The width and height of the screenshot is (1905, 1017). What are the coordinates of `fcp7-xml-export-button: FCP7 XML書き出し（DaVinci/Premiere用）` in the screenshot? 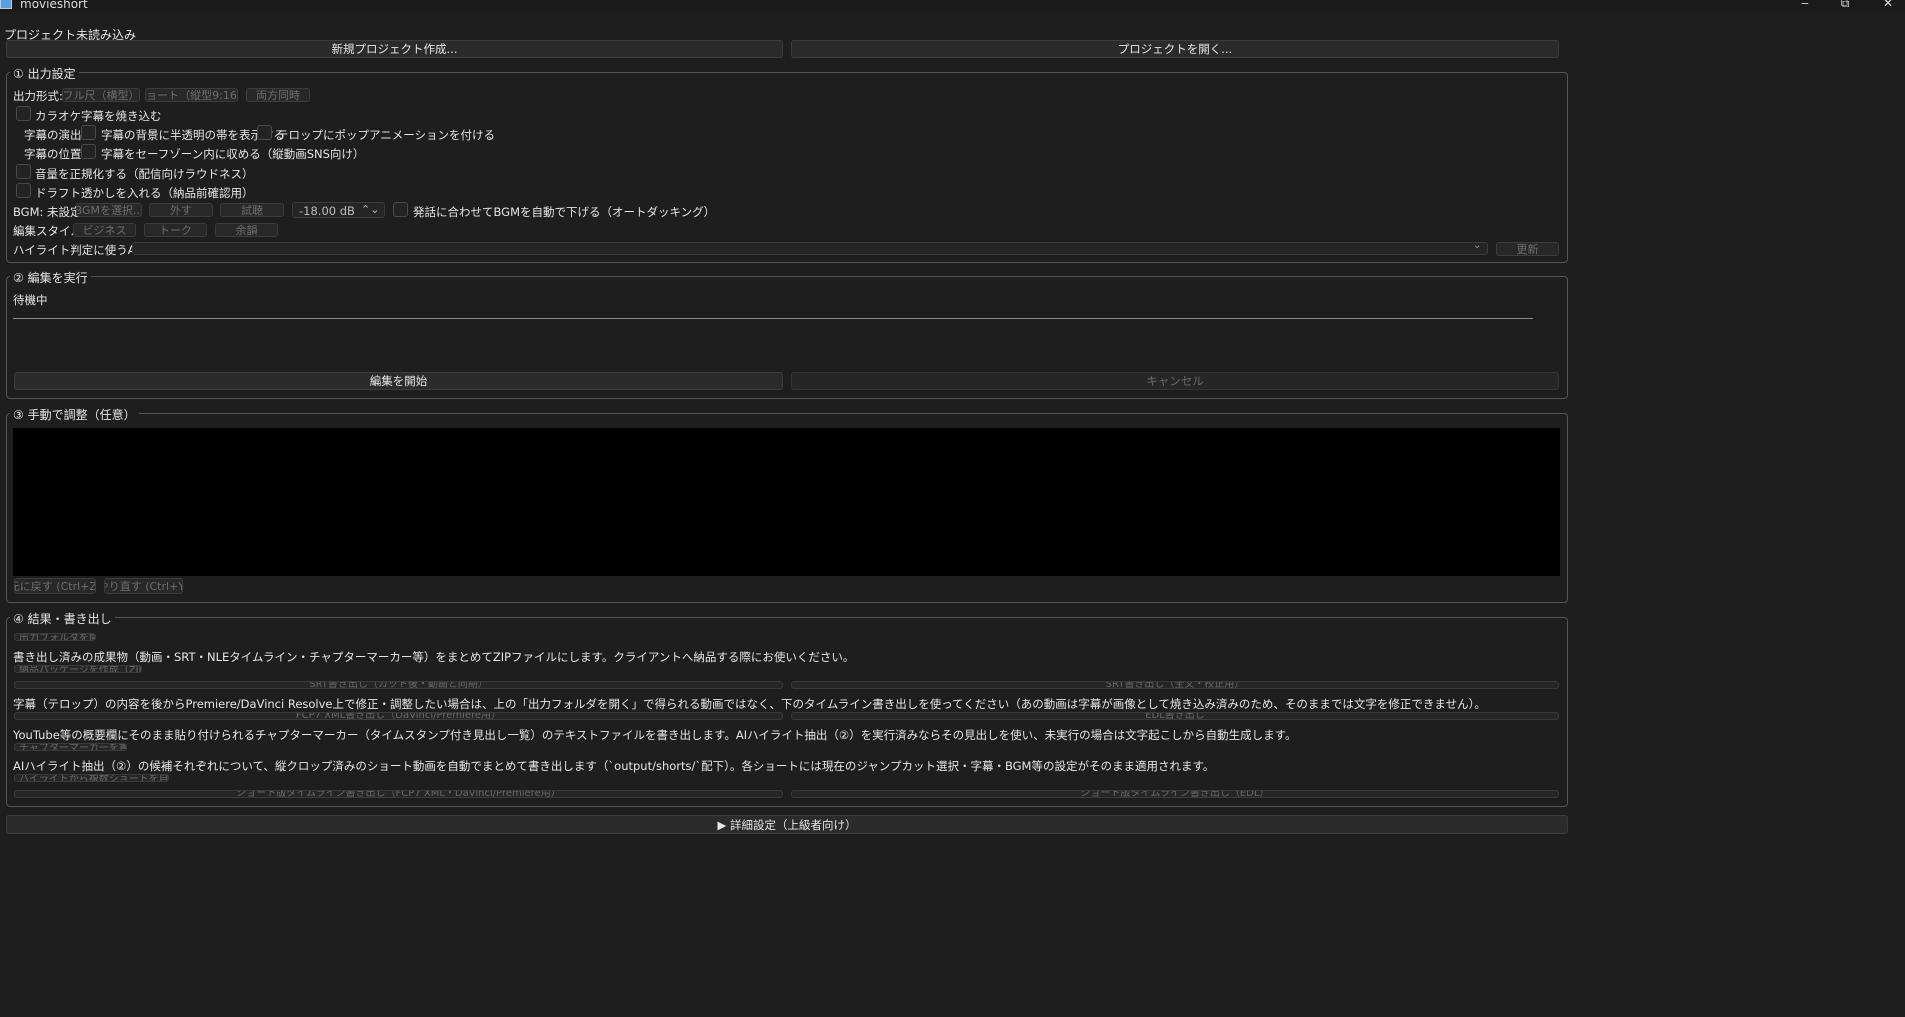 It's located at (398, 716).